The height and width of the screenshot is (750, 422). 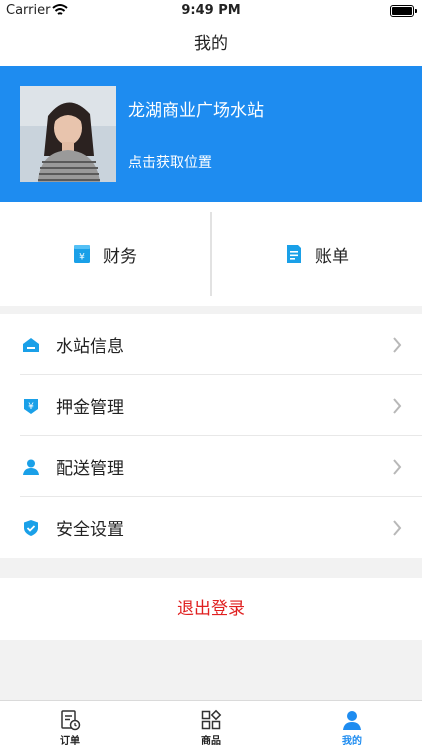 What do you see at coordinates (170, 162) in the screenshot?
I see `get-location-link: 点击获取位置` at bounding box center [170, 162].